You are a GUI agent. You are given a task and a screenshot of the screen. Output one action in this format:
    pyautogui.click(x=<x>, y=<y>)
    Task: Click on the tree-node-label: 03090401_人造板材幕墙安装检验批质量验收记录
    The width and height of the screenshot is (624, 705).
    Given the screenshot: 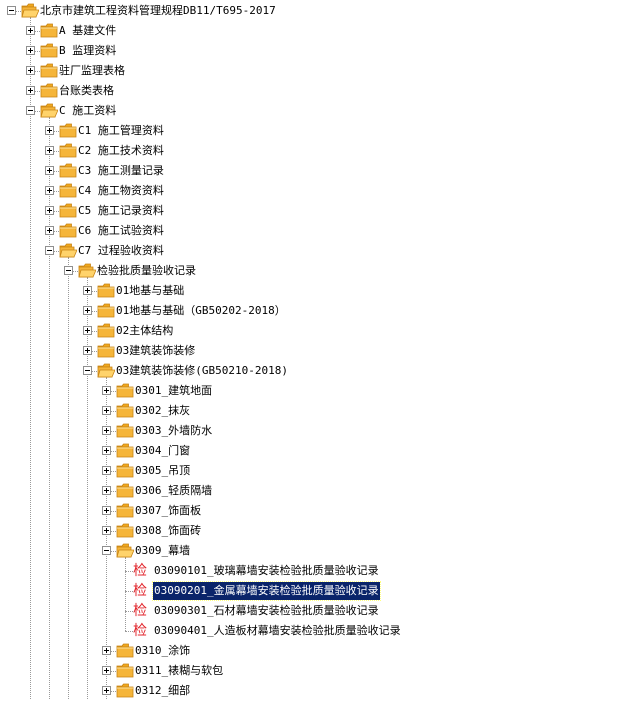 What is the action you would take?
    pyautogui.click(x=277, y=631)
    